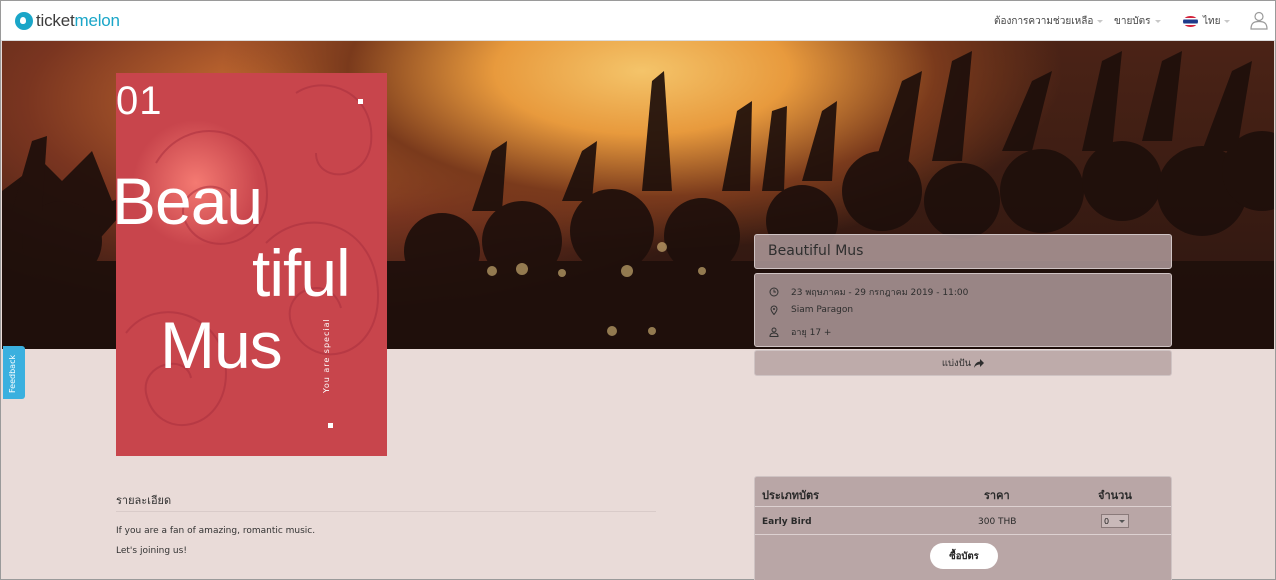 Image resolution: width=1276 pixels, height=580 pixels. What do you see at coordinates (1107, 521) in the screenshot?
I see `quantity-value: 0` at bounding box center [1107, 521].